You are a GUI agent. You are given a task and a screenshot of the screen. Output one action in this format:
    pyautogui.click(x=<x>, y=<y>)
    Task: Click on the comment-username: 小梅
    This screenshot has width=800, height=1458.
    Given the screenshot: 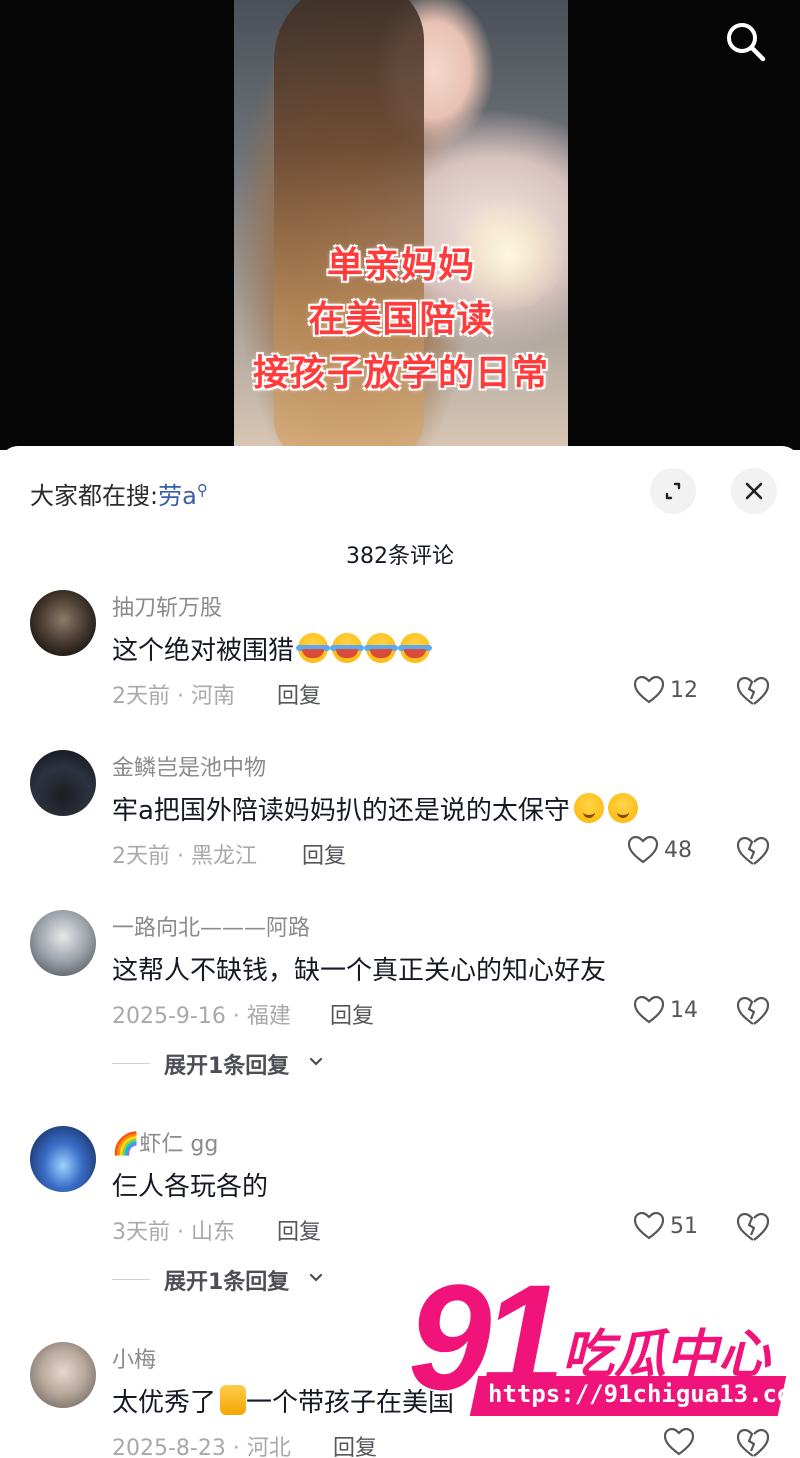 What is the action you would take?
    pyautogui.click(x=134, y=1358)
    